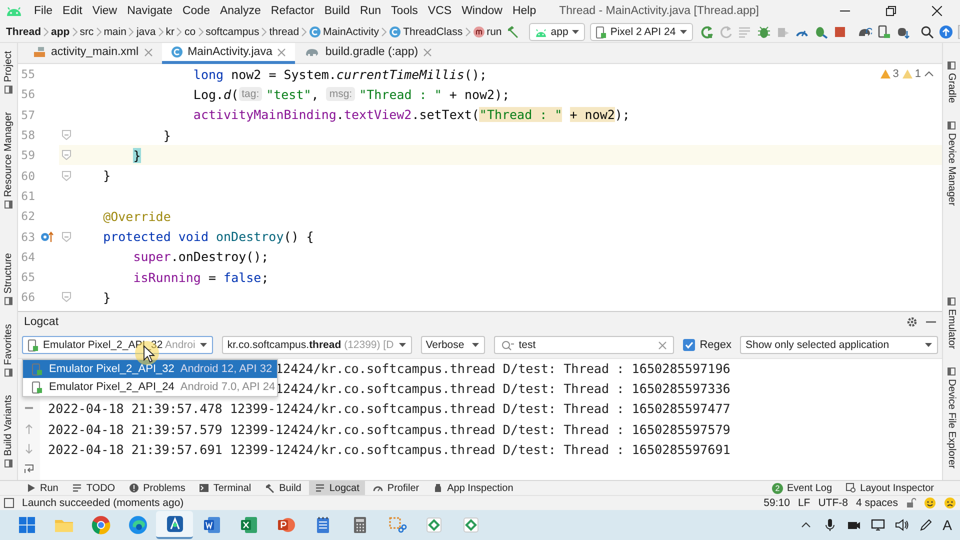 Image resolution: width=960 pixels, height=540 pixels. Describe the element at coordinates (200, 256) in the screenshot. I see `code-line: super.onDestroy();` at that location.